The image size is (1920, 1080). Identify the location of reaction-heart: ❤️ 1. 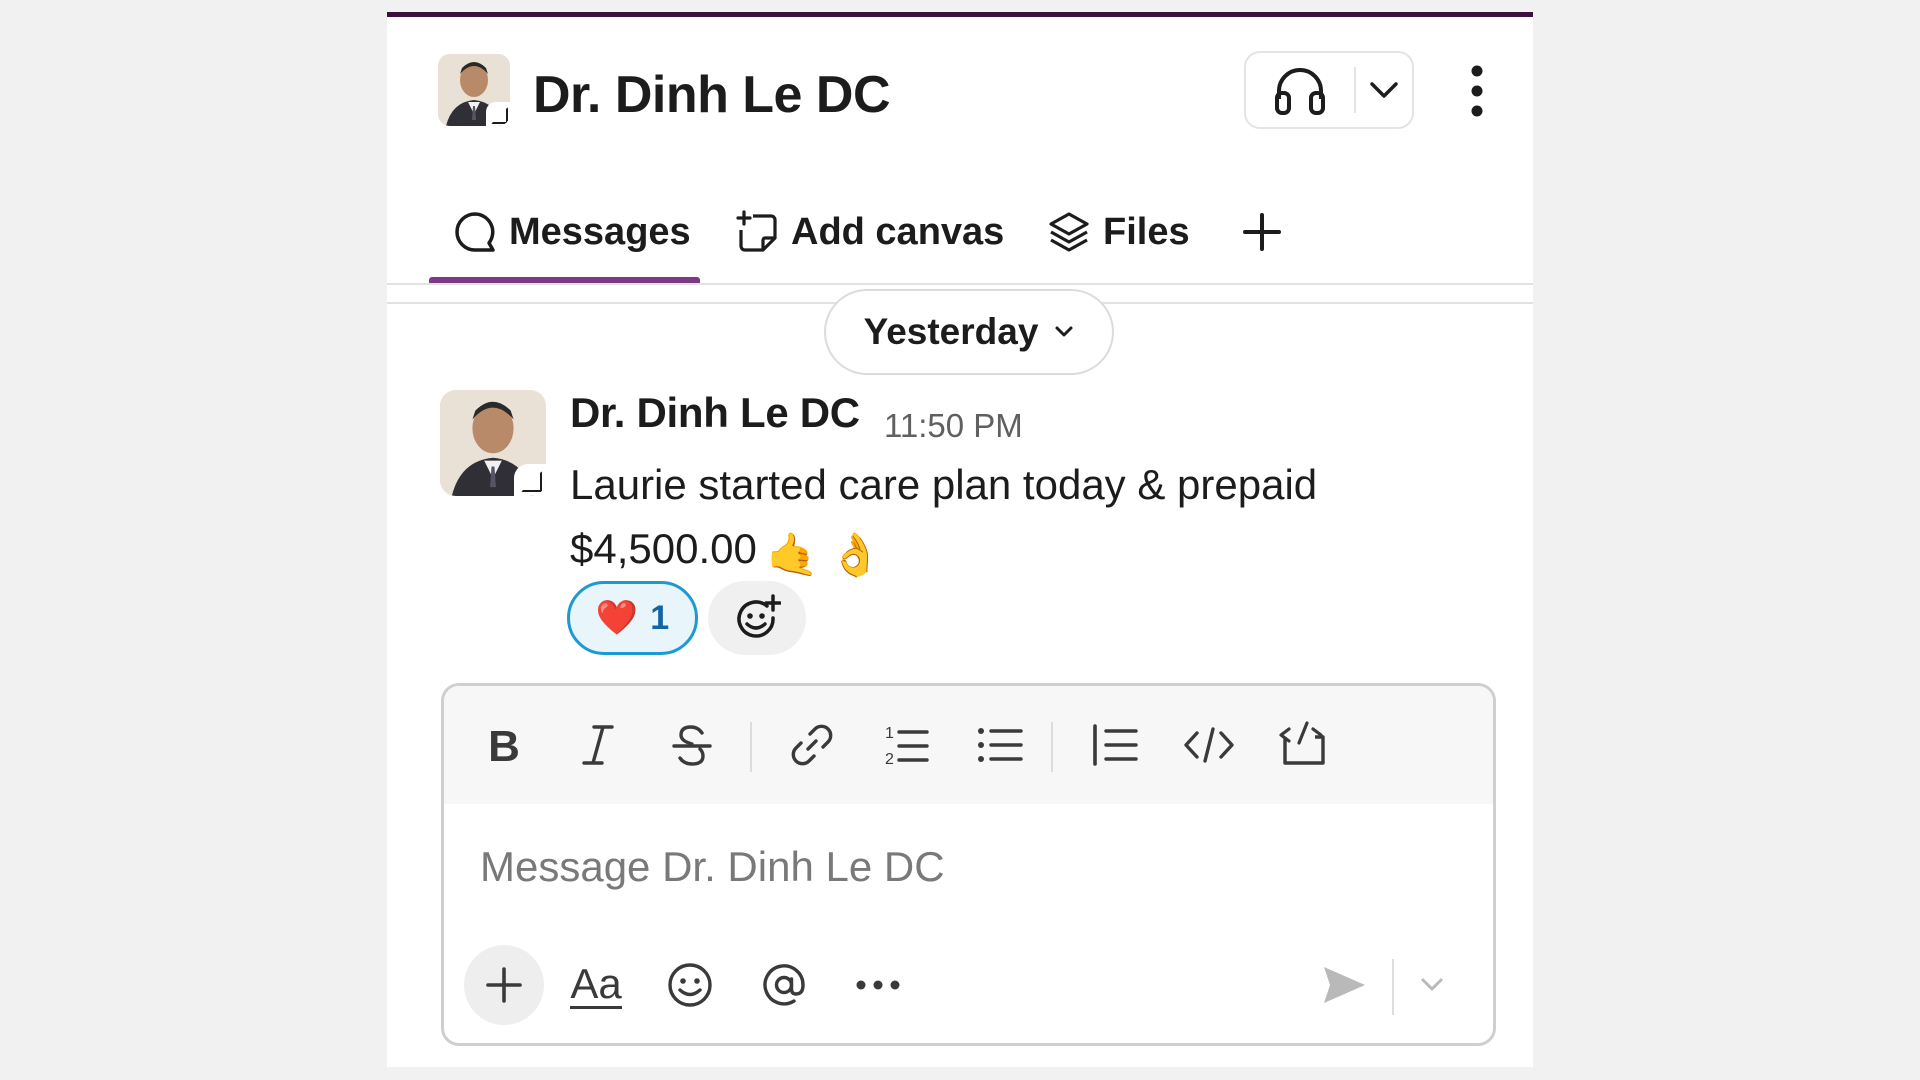
(632, 618).